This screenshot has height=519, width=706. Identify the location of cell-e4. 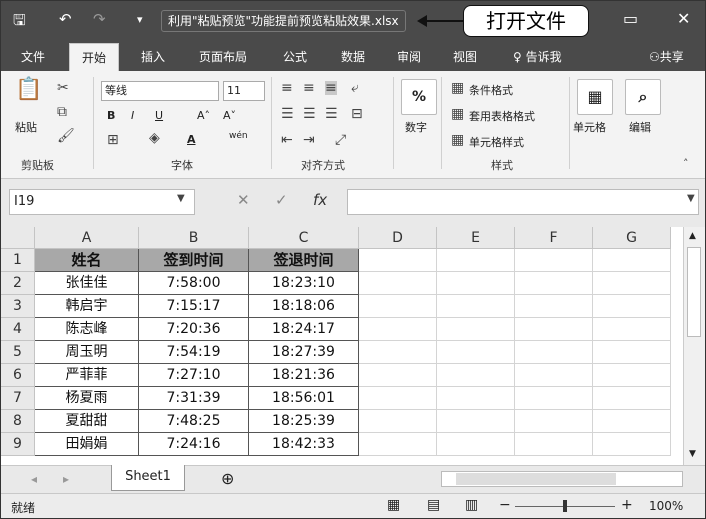
(476, 329).